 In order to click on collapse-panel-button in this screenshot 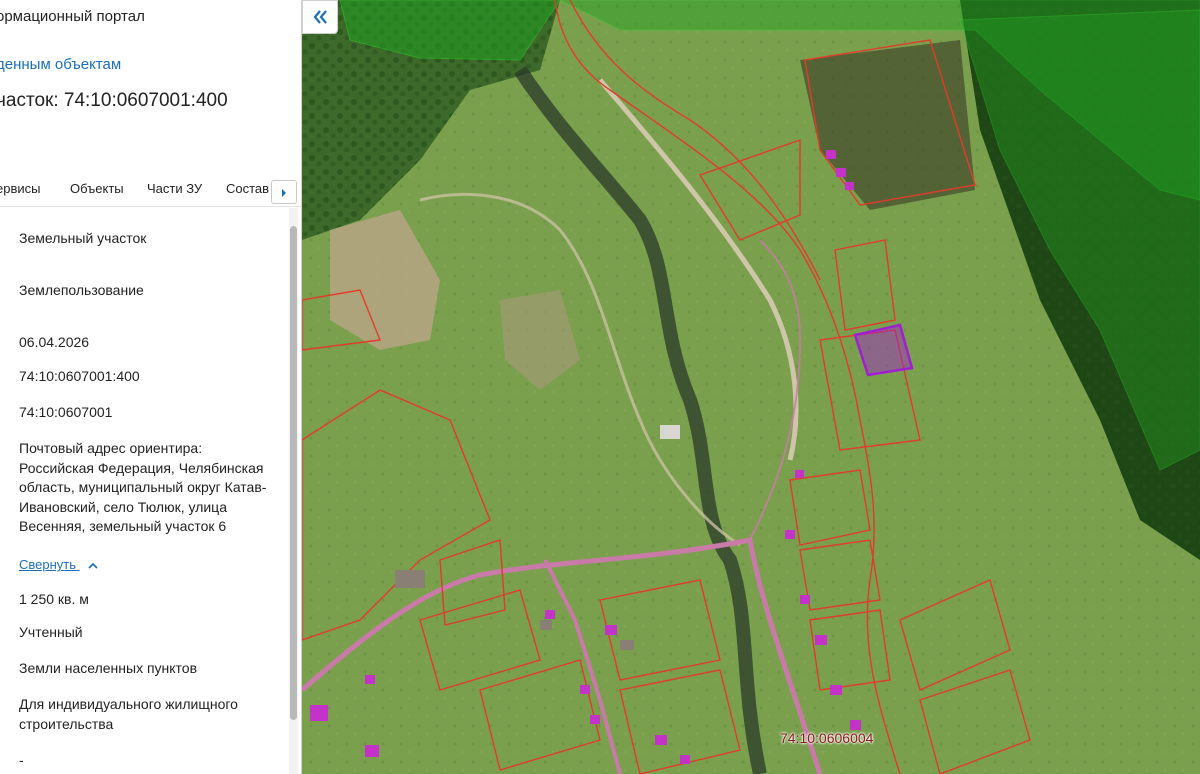, I will do `click(320, 17)`.